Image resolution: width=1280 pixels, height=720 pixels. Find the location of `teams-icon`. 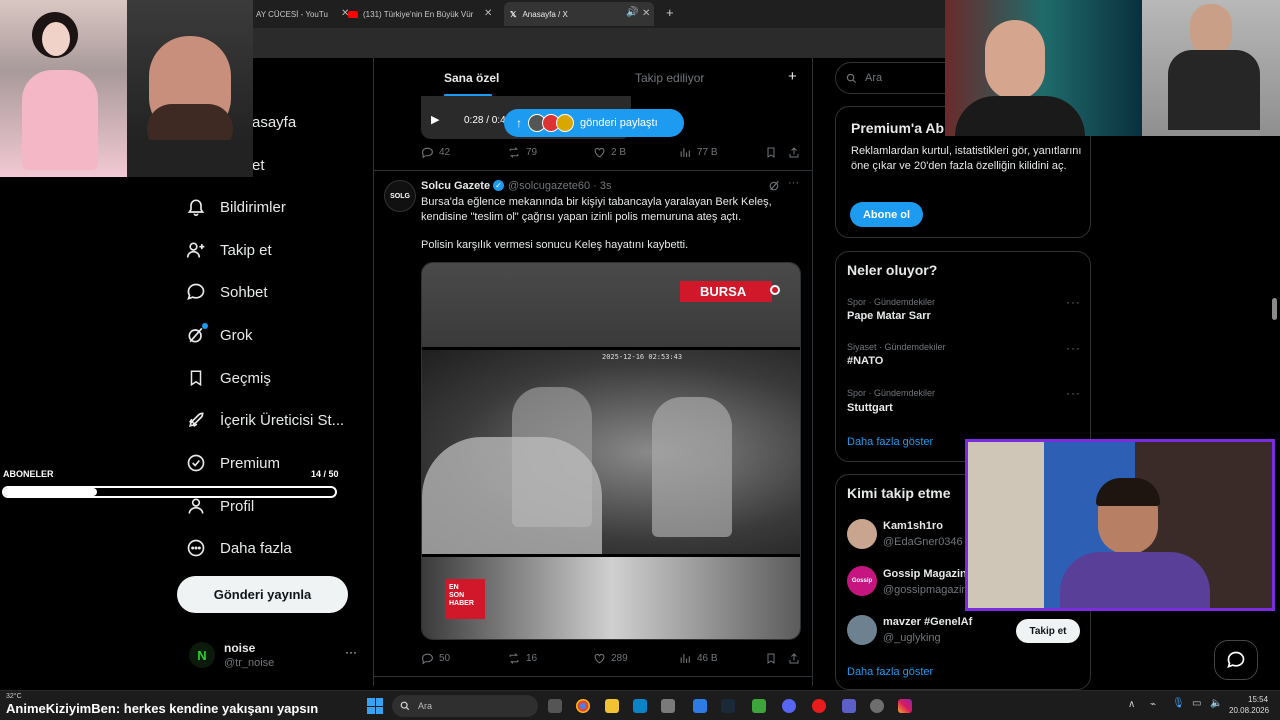

teams-icon is located at coordinates (849, 706).